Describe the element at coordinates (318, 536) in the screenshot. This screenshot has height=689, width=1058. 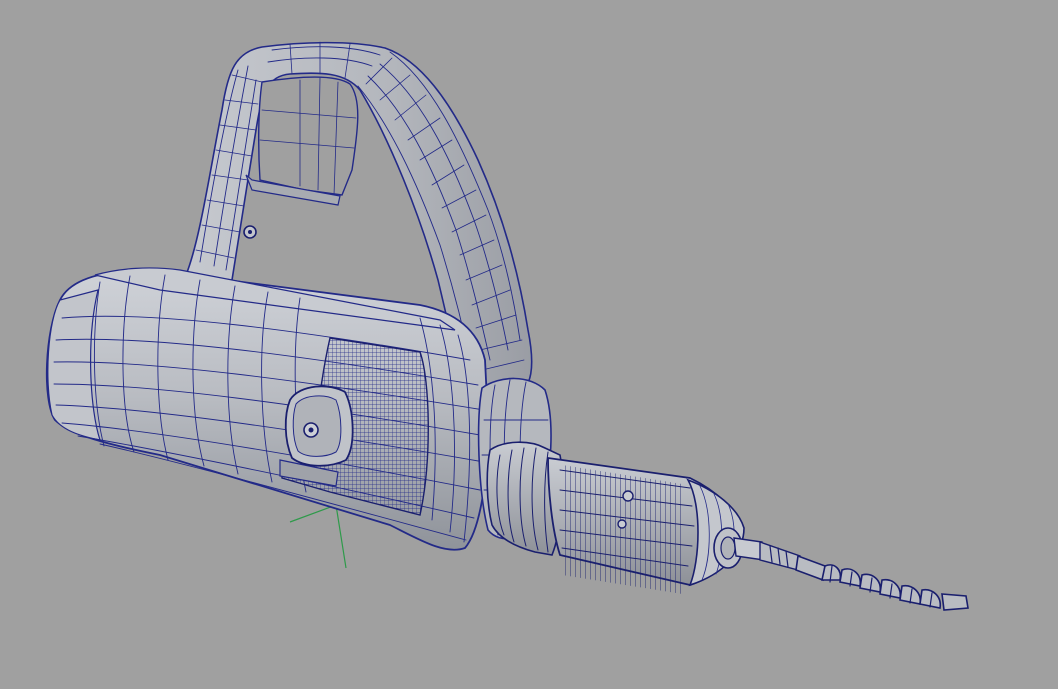
I see `axis-manipulator` at that location.